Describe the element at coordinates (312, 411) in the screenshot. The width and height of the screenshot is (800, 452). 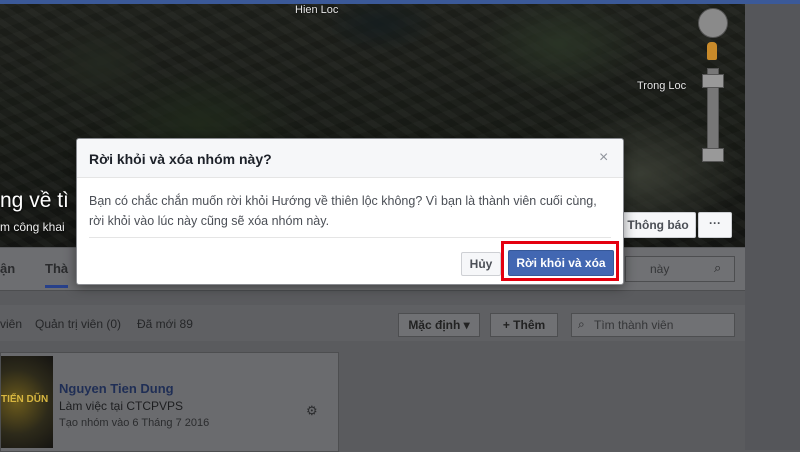
I see `gear-icon: ⚙` at that location.